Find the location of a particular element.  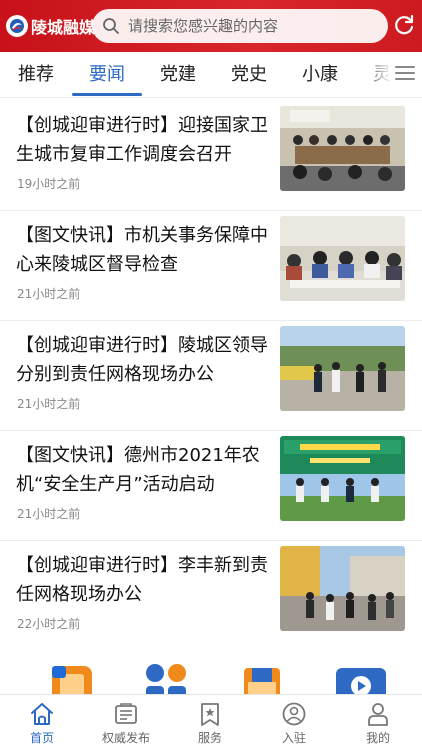

news-title: 【创城迎审进行时】陵城区领导分别到责任网格现场办公 is located at coordinates (142, 360).